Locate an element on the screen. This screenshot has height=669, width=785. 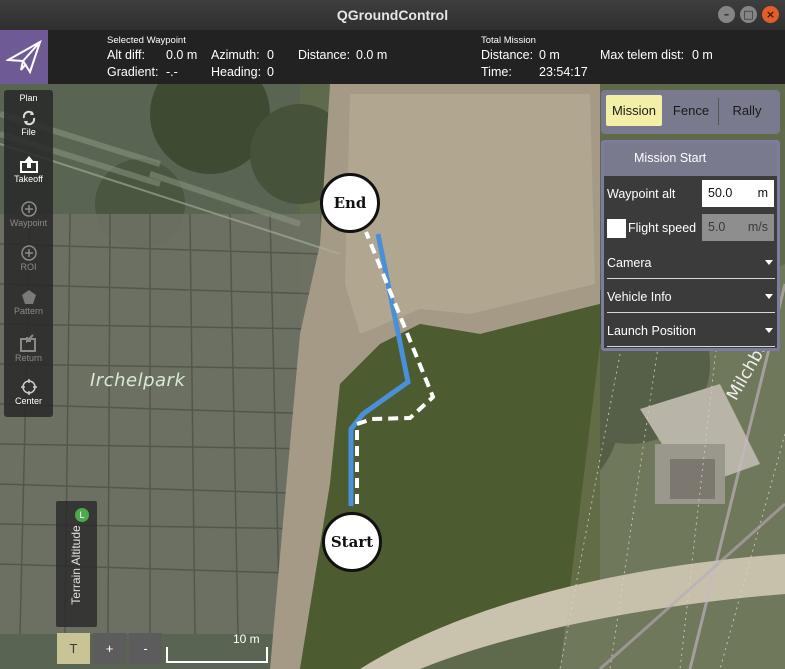
tool-plan-label: Plan is located at coordinates (28, 98).